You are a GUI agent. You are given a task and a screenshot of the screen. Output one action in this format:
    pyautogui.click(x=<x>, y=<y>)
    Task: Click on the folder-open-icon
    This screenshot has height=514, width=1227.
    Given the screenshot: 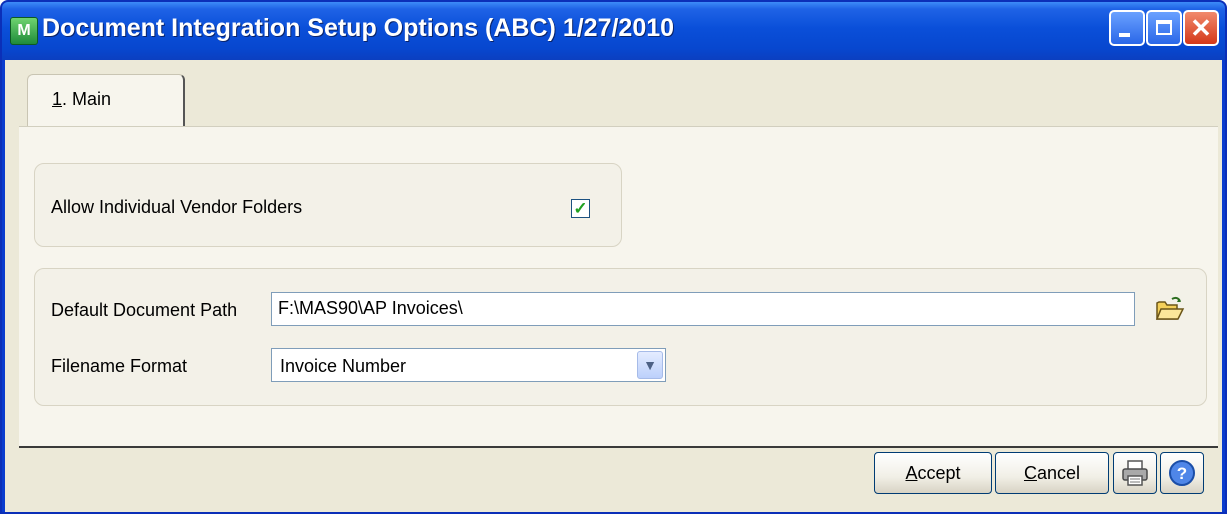 What is the action you would take?
    pyautogui.click(x=1170, y=309)
    